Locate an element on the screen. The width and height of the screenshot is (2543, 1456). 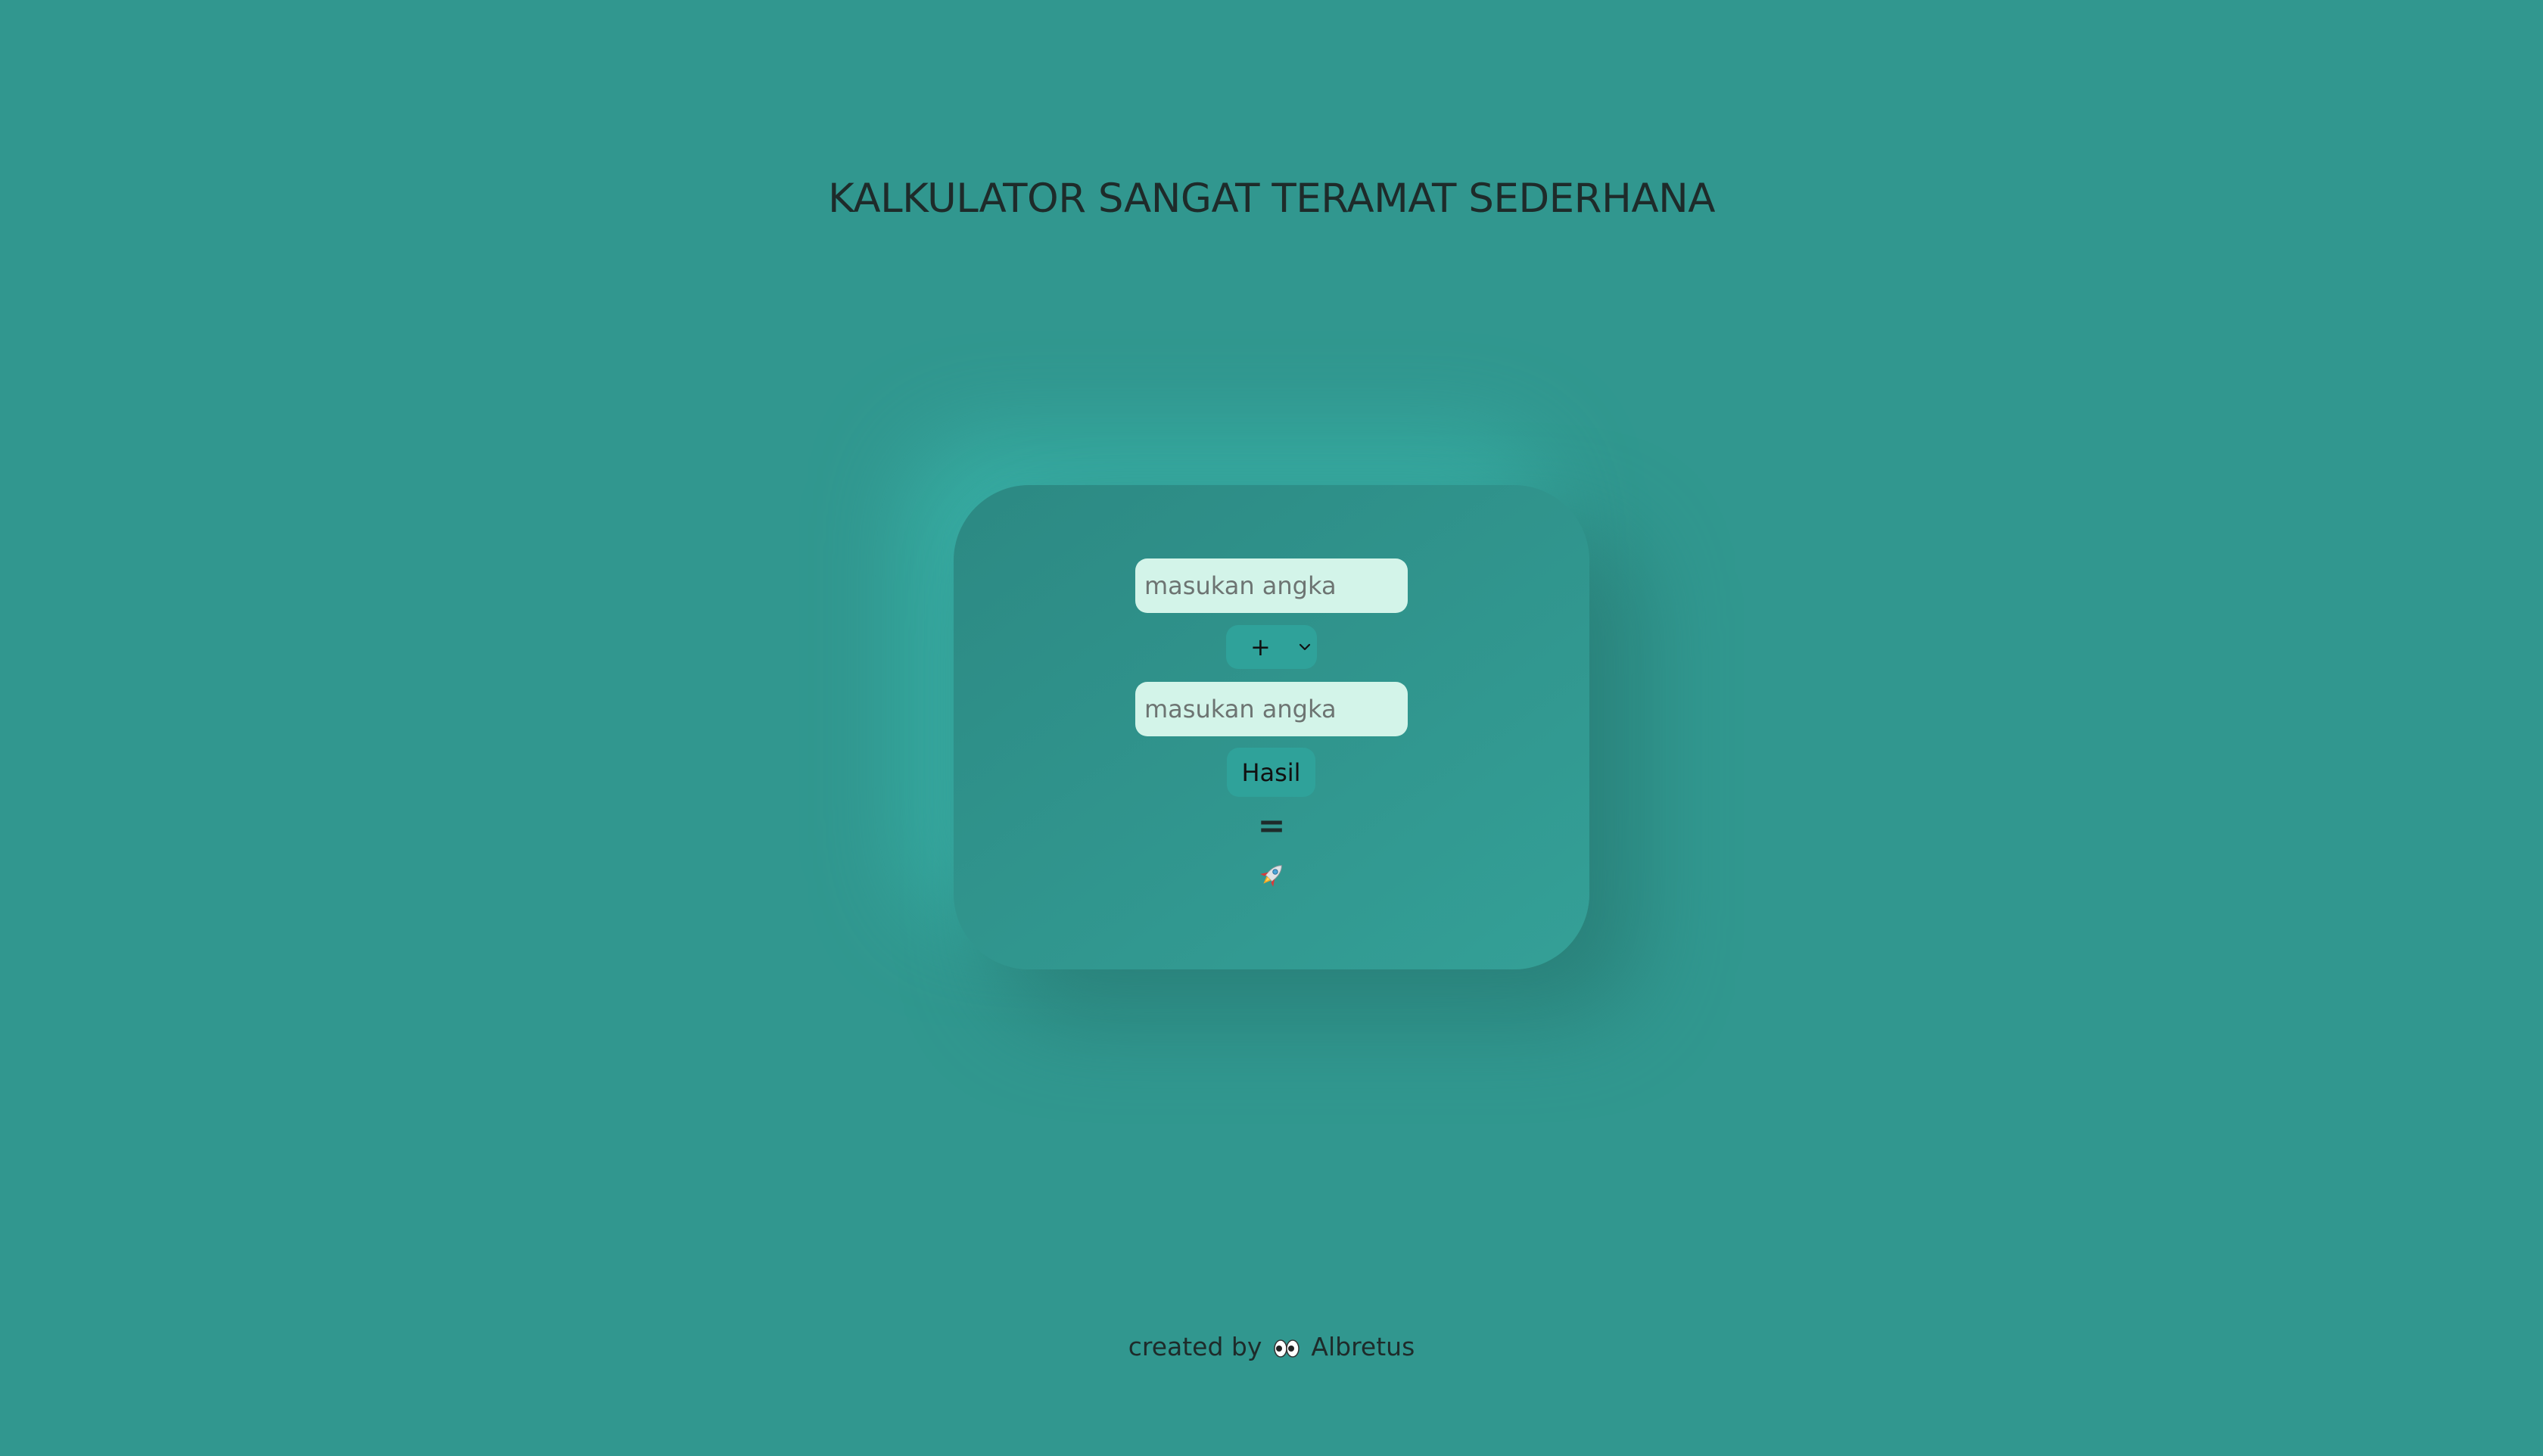
operator-selected-value: + is located at coordinates (1260, 647).